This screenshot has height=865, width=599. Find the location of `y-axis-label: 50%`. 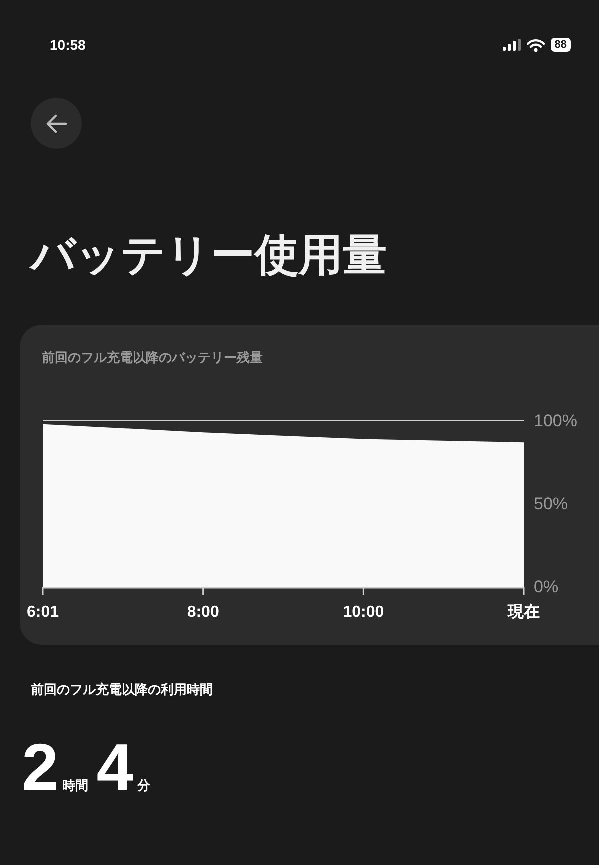

y-axis-label: 50% is located at coordinates (551, 504).